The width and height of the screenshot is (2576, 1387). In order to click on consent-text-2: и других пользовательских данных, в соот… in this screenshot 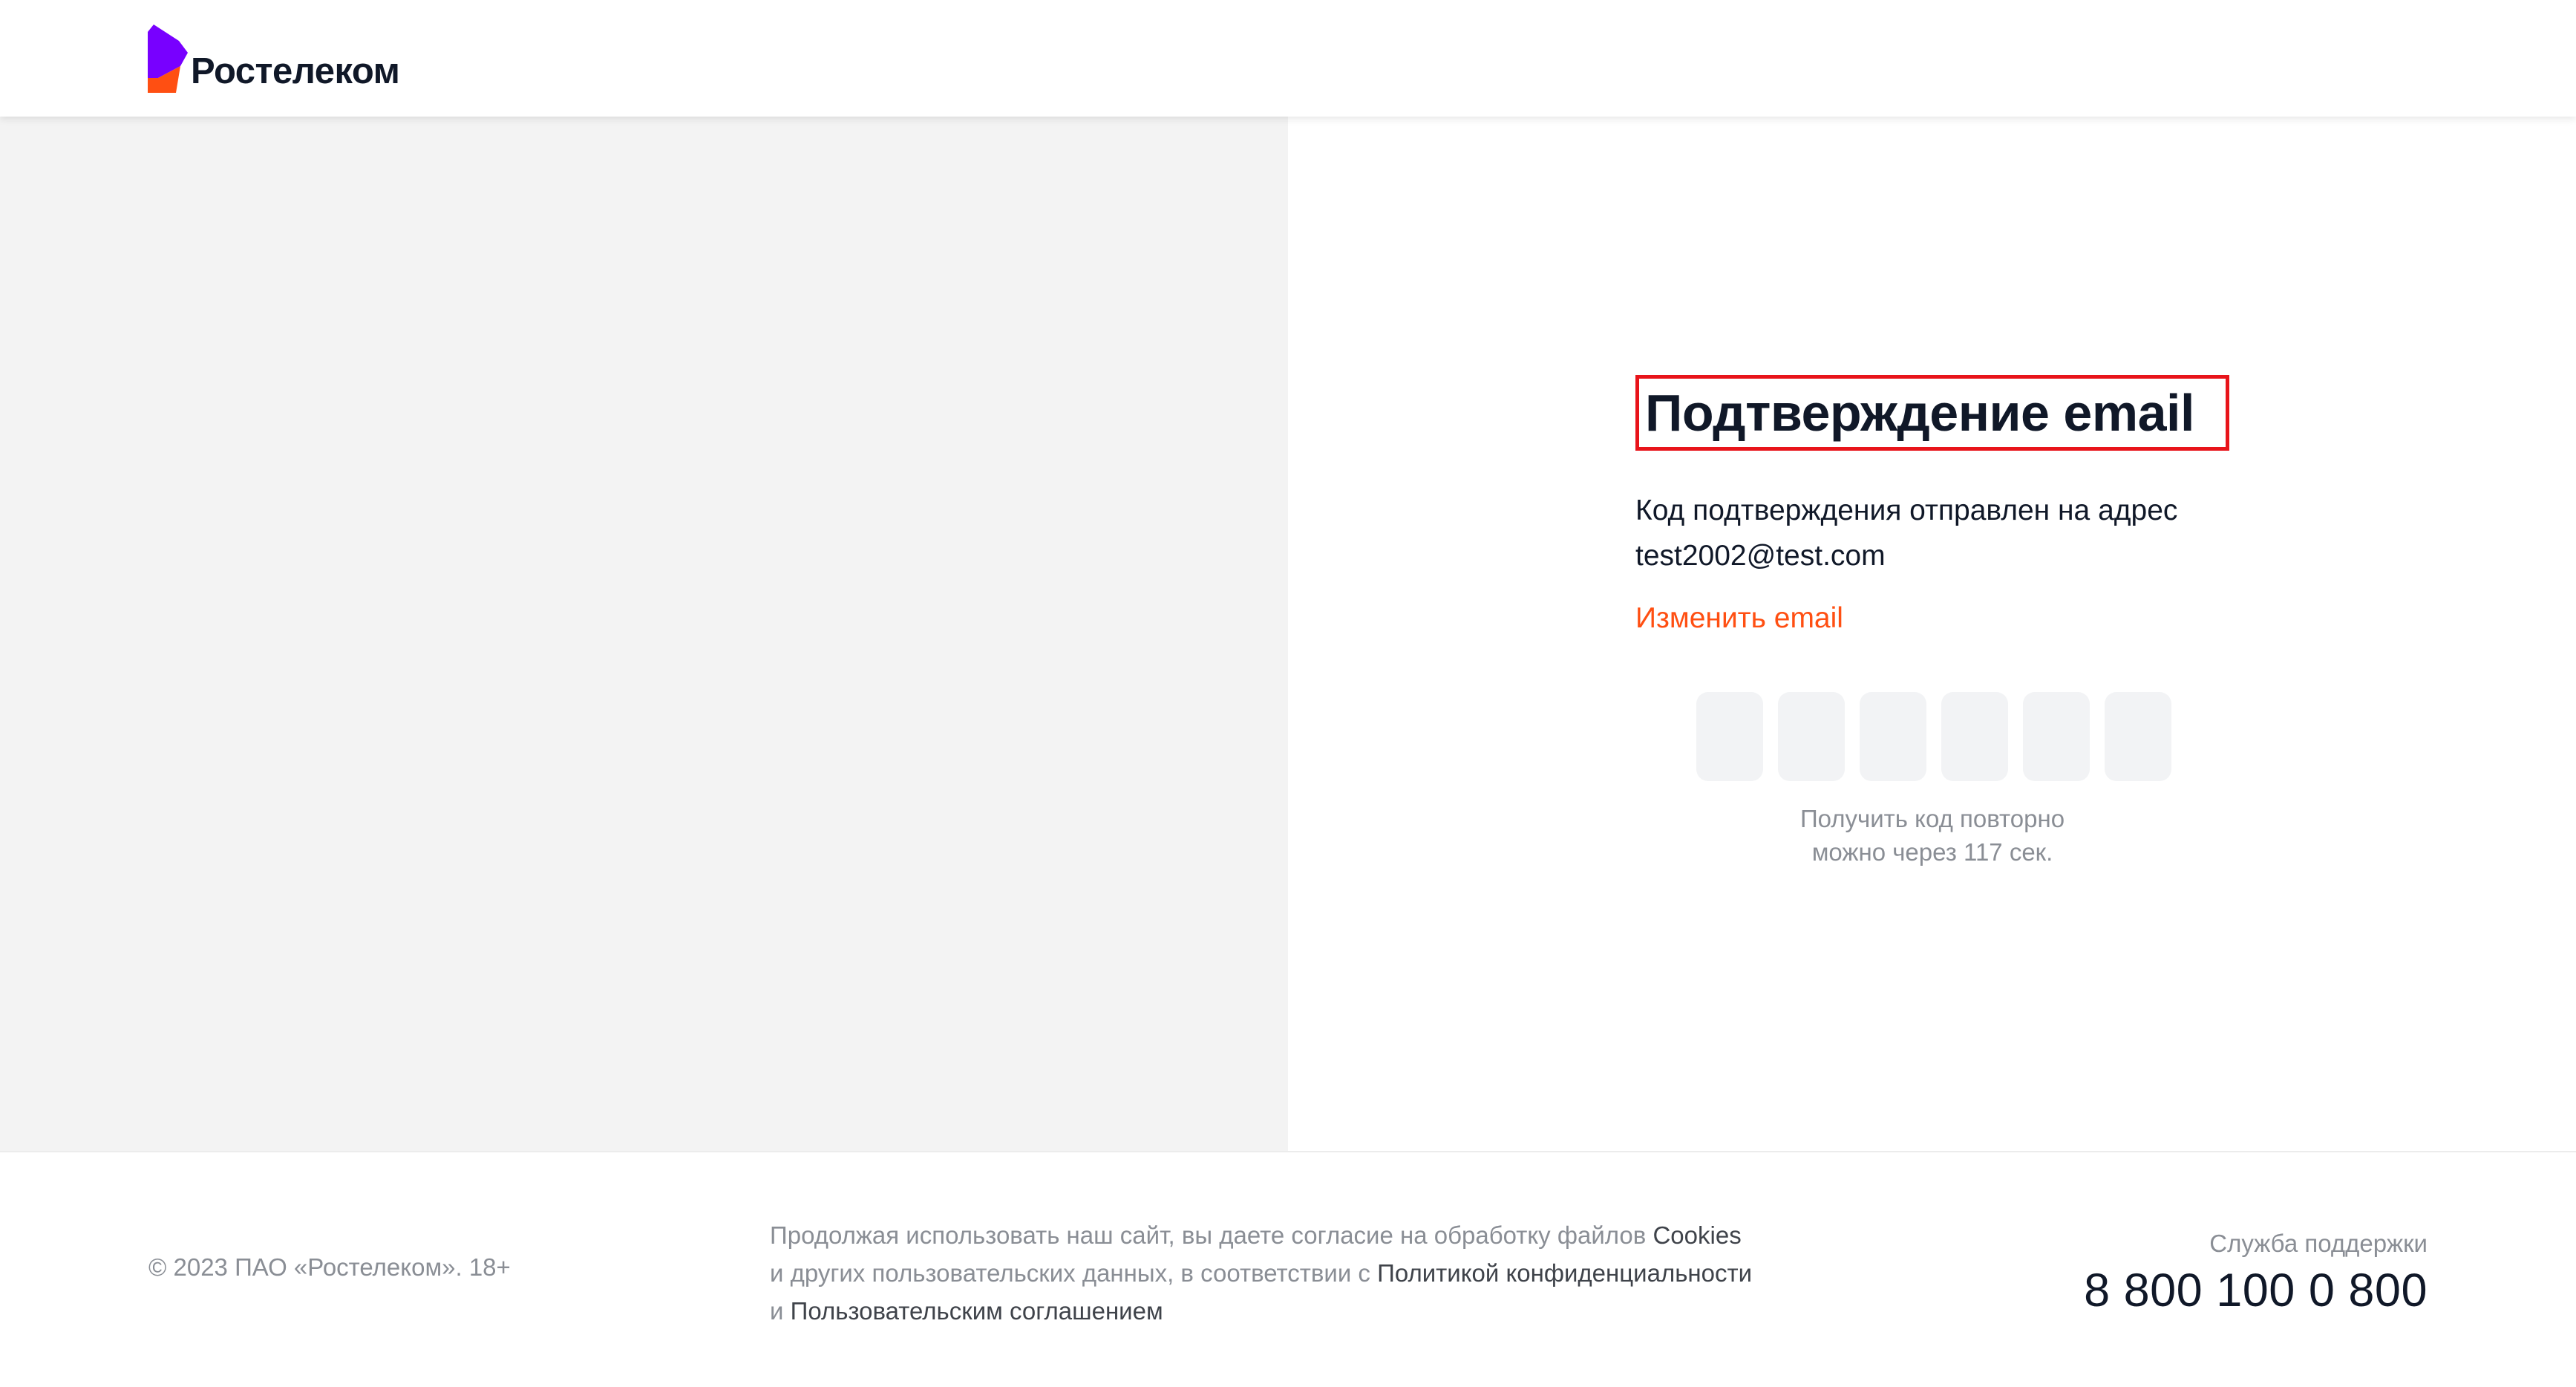, I will do `click(1070, 1273)`.